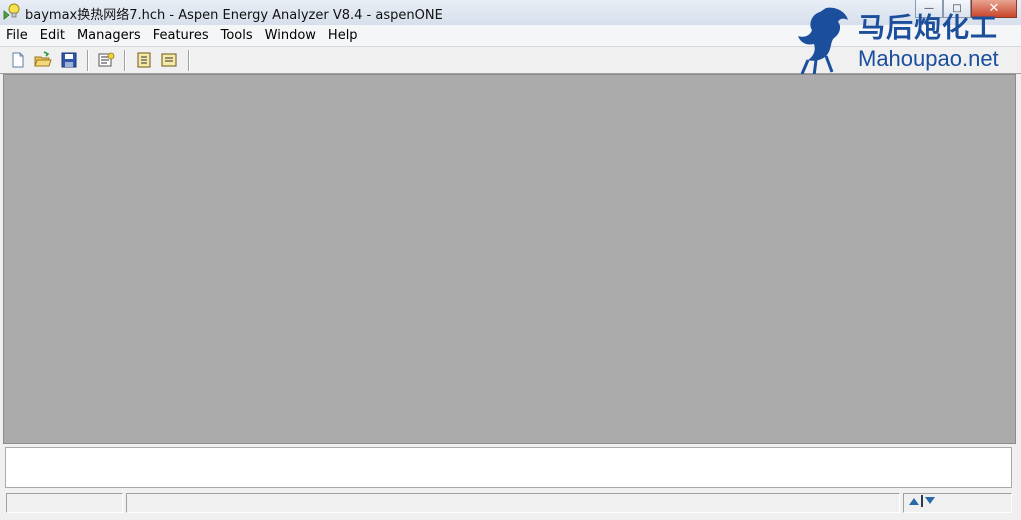 The height and width of the screenshot is (520, 1021). I want to click on watermark-logo: 马后炮化工 Mahoupao.net, so click(907, 41).